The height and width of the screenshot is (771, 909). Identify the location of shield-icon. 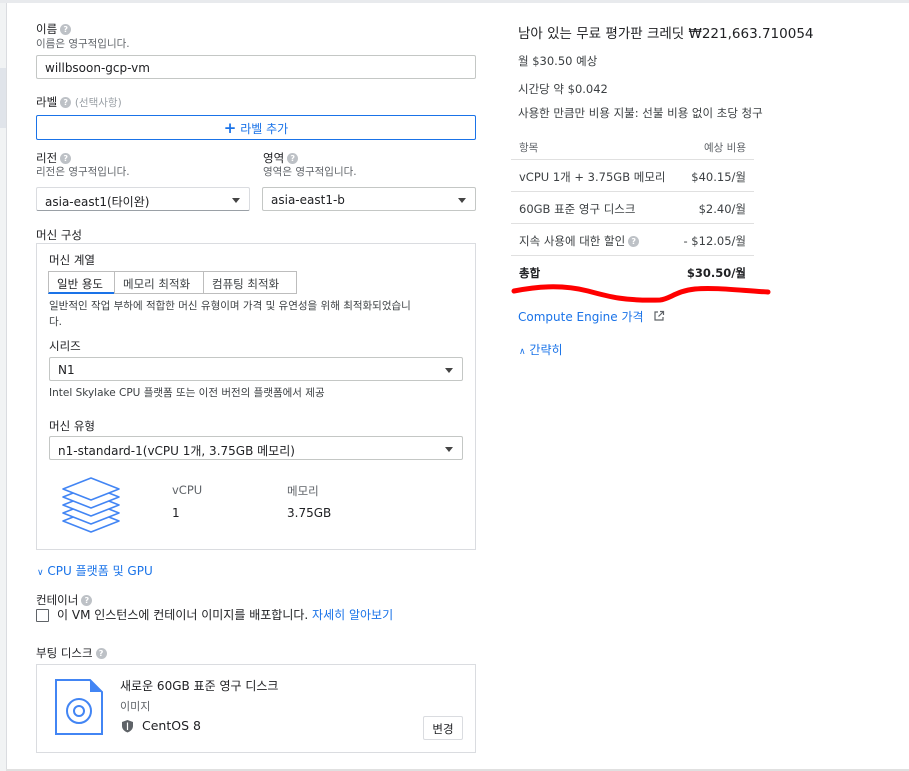
(127, 726).